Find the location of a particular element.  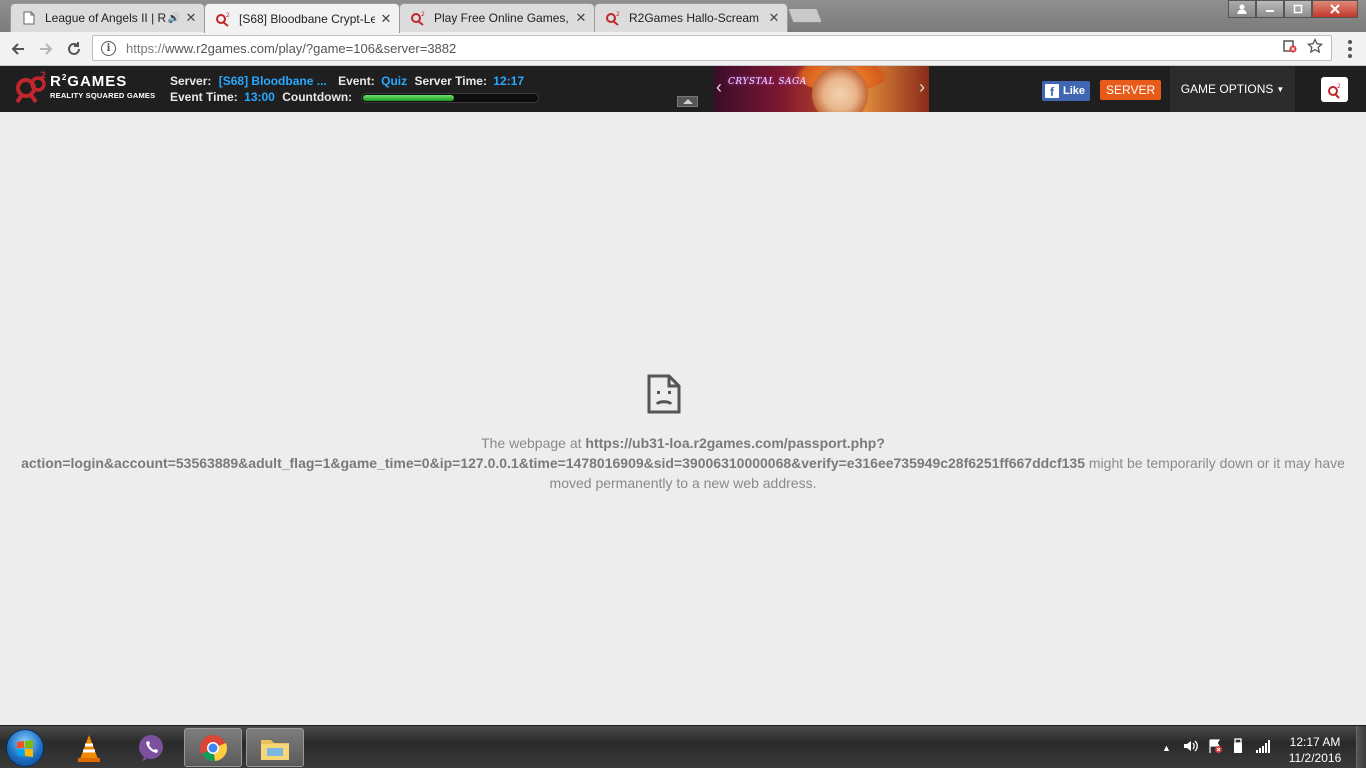

server-label: Server: is located at coordinates (191, 81).